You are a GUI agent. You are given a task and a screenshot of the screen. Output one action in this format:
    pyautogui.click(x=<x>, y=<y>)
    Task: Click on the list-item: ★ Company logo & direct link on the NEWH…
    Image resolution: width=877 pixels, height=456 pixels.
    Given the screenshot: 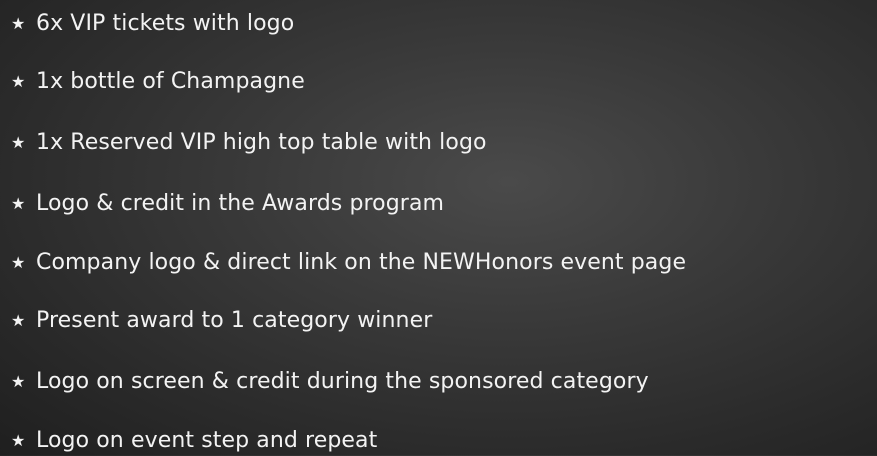 What is the action you would take?
    pyautogui.click(x=348, y=263)
    